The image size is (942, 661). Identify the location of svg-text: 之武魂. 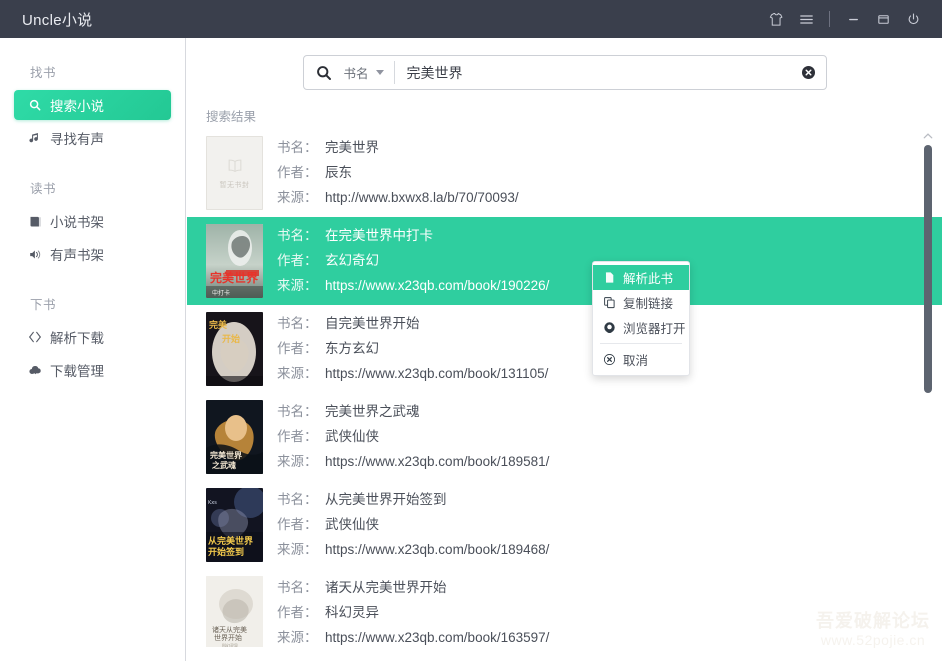
(224, 465).